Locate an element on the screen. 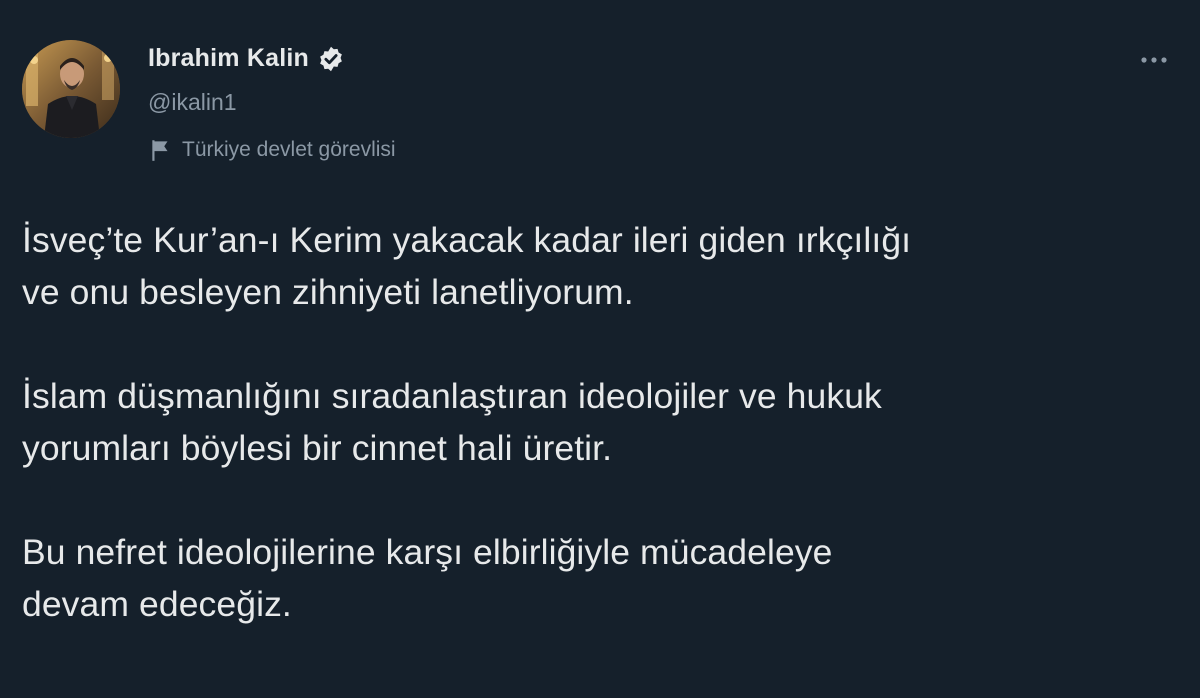 The width and height of the screenshot is (1200, 698). account-label-text: Türkiye devlet görevlisi is located at coordinates (289, 149).